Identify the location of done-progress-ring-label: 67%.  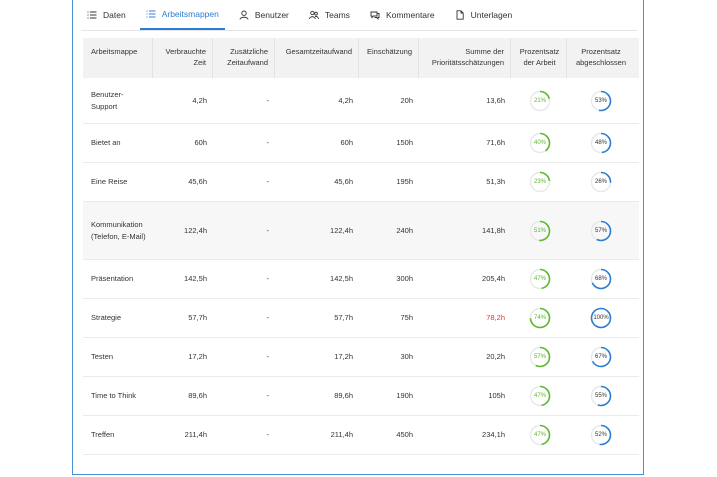
(600, 357).